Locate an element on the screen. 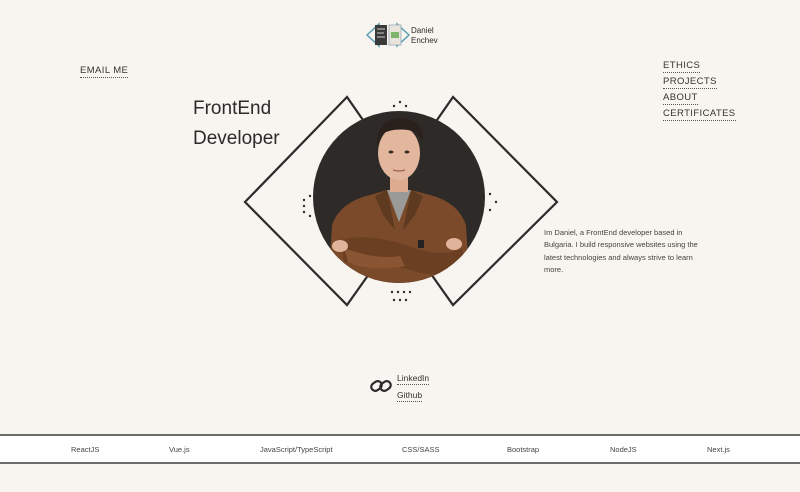  tech-item: Next.js is located at coordinates (718, 449).